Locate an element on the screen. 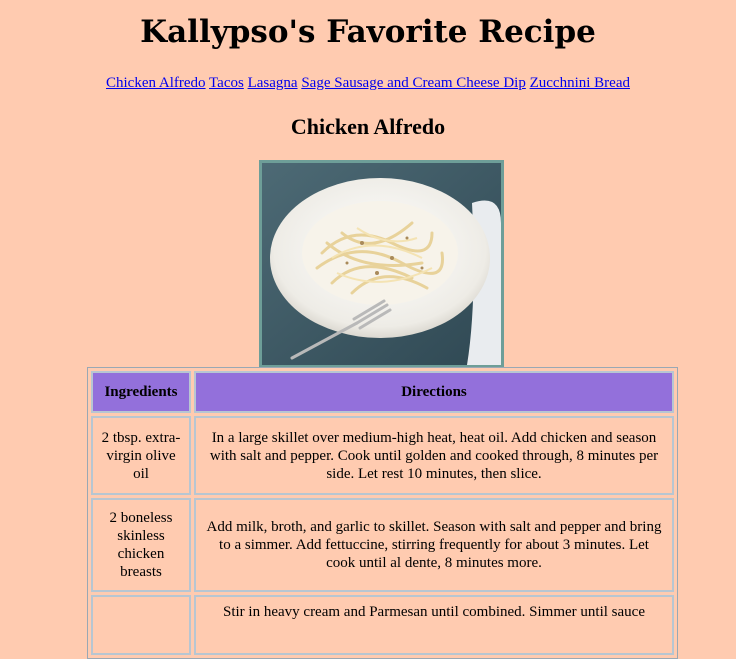  nav-link-sage-sausage-dip: Sage Sausage and Cream Cheese Dip is located at coordinates (413, 83).